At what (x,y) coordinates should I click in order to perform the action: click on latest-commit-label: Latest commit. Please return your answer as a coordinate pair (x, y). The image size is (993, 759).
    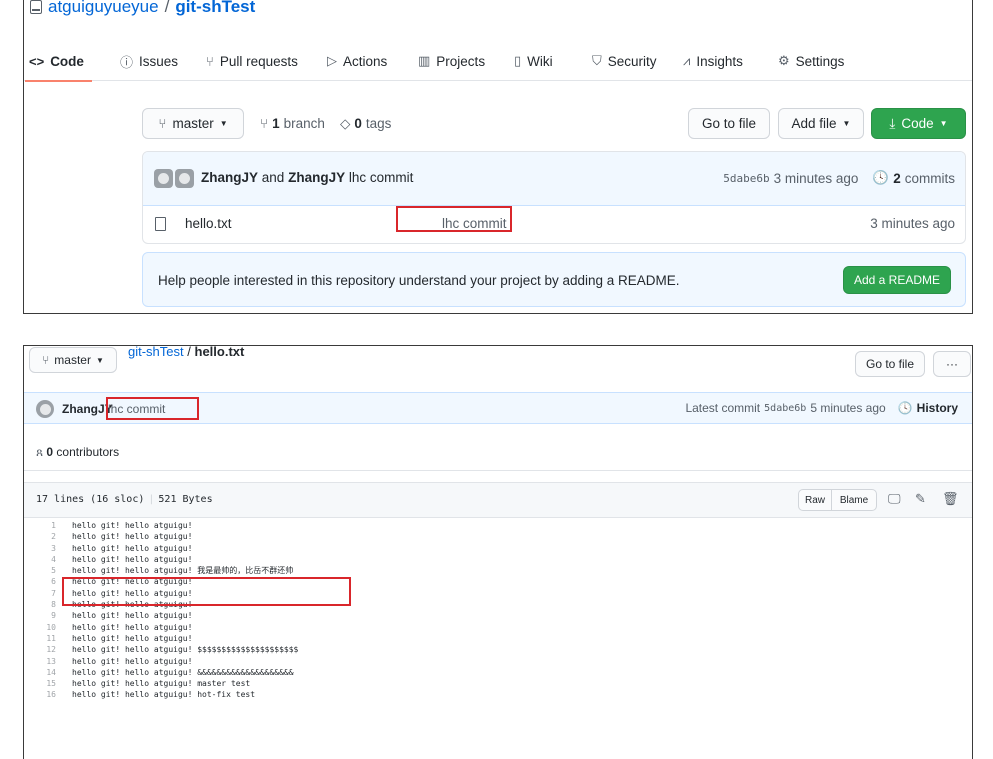
    Looking at the image, I should click on (723, 408).